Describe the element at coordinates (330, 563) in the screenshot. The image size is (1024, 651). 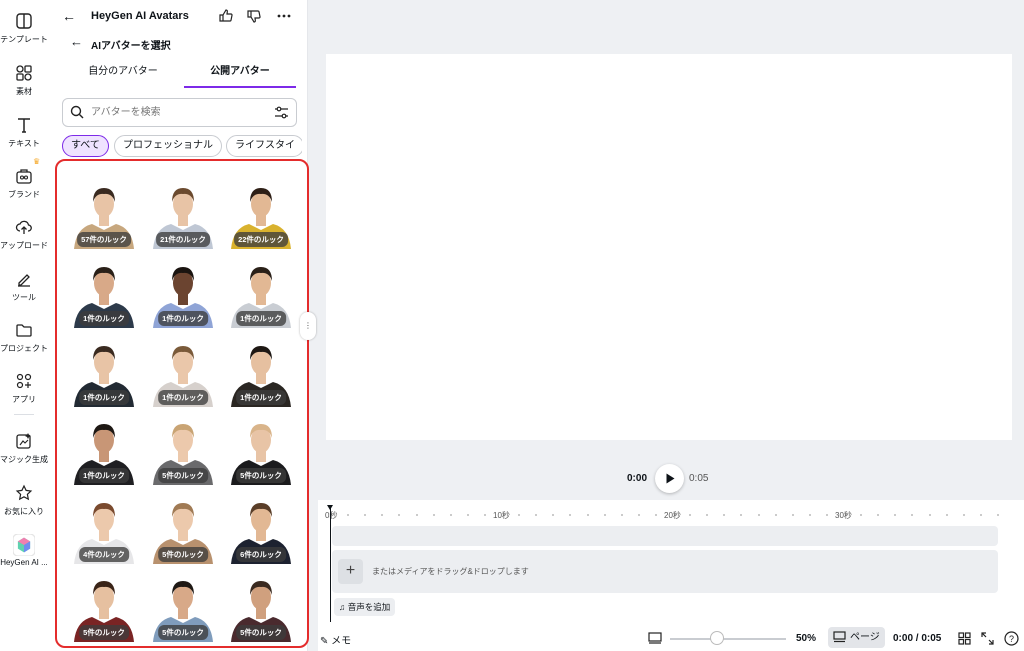
I see `playhead` at that location.